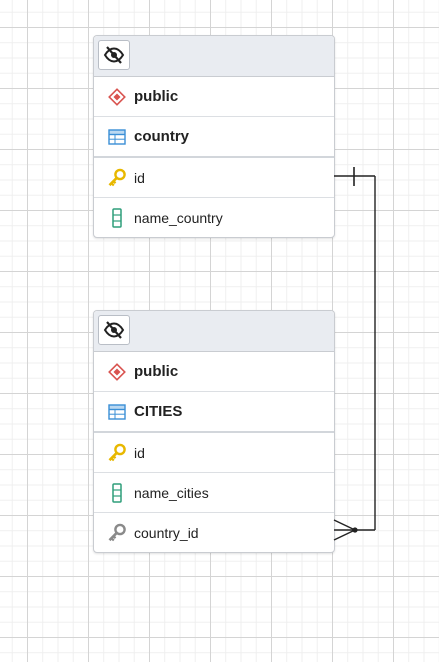  I want to click on table-name-row: CITIES, so click(214, 412).